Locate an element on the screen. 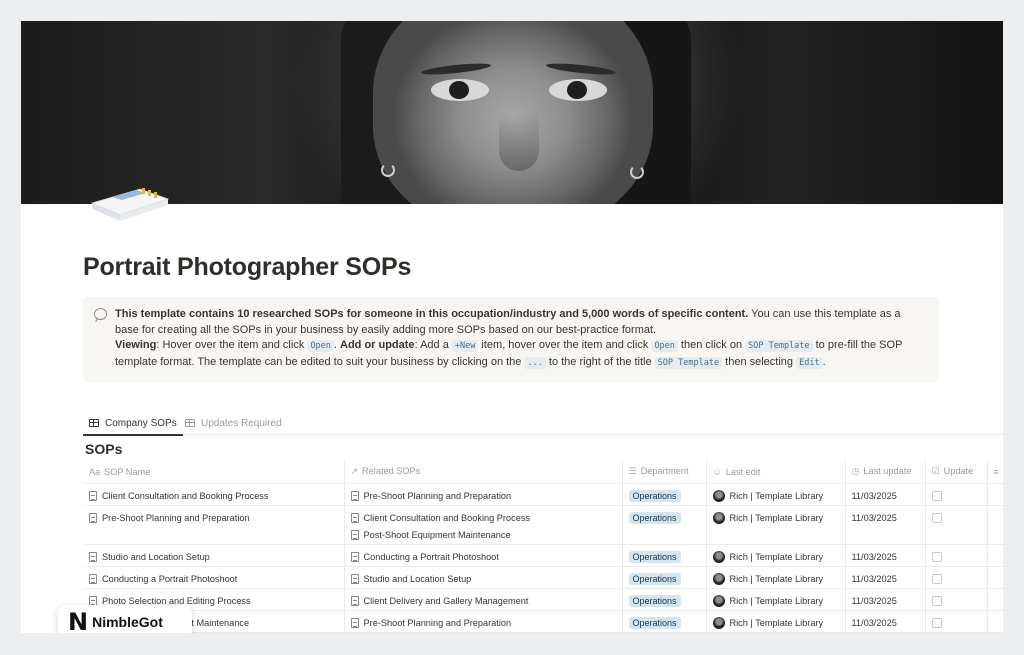  related-sop-link: Client Delivery and Gallery Management is located at coordinates (446, 601).